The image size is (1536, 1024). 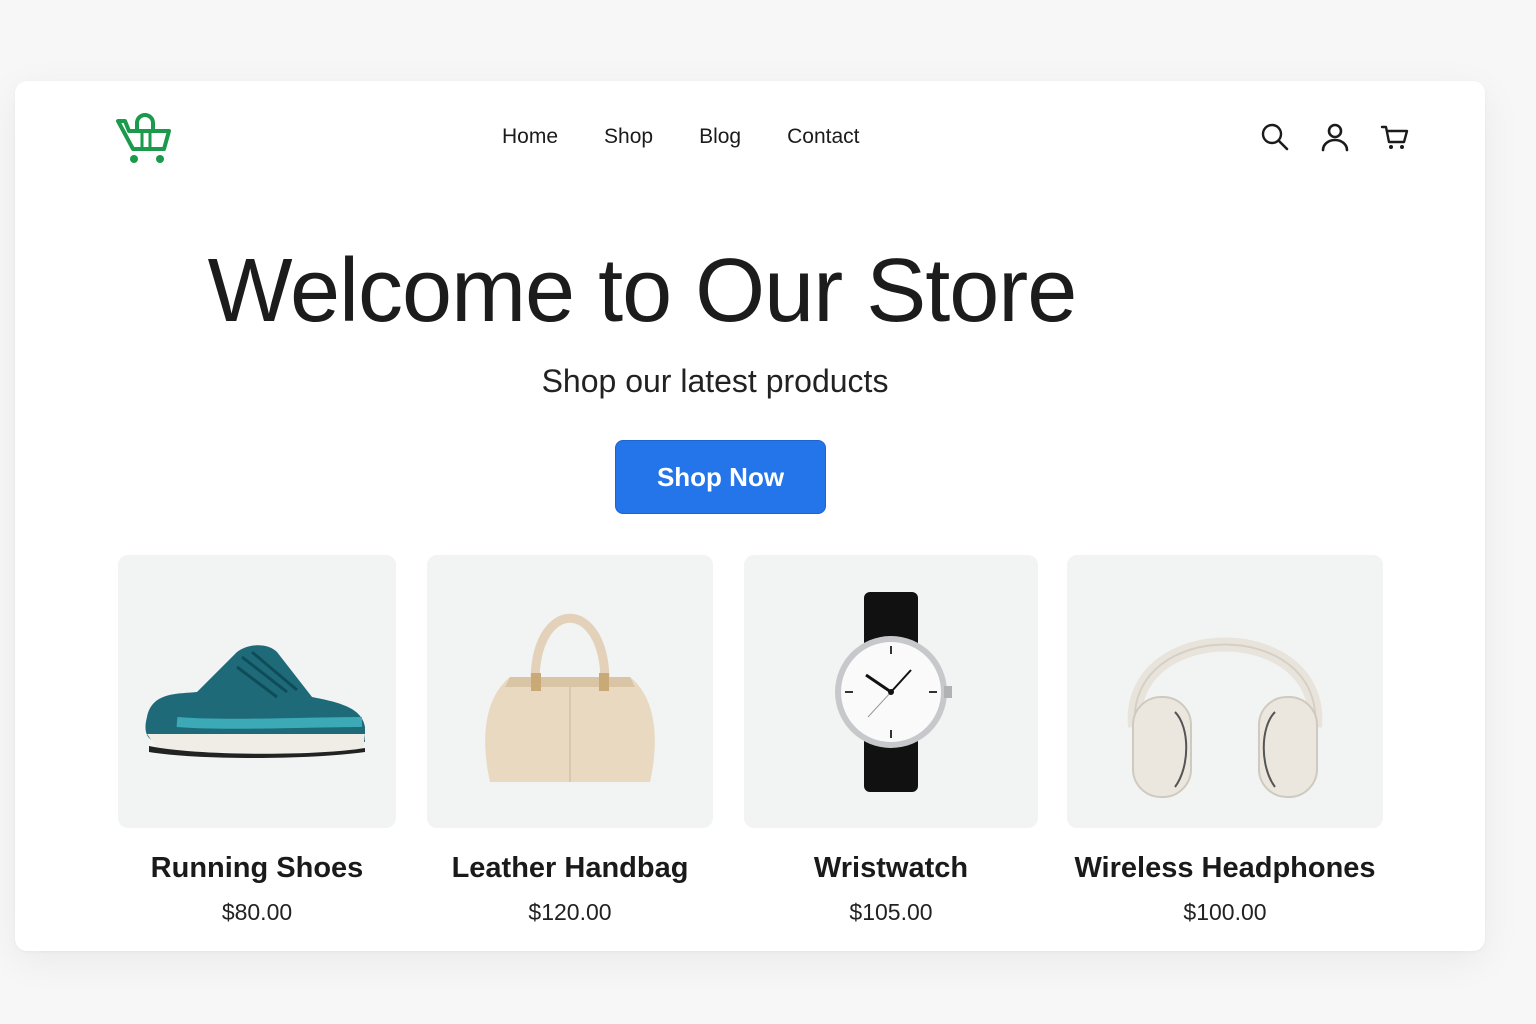 What do you see at coordinates (257, 912) in the screenshot?
I see `product-price: $80.00` at bounding box center [257, 912].